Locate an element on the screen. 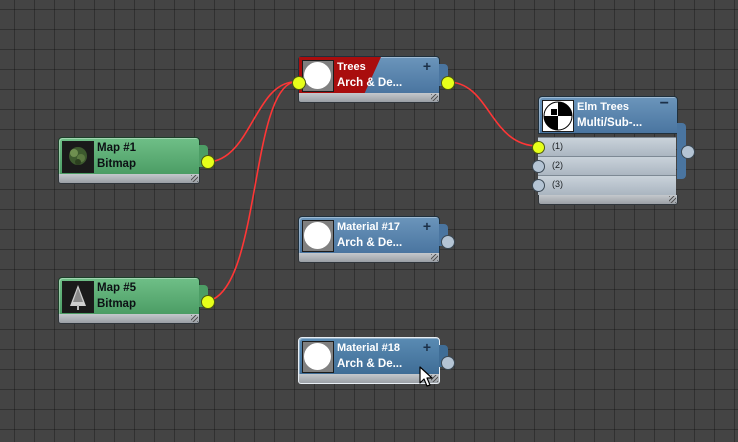  map5-node-header: Map #5 Bitmap is located at coordinates (129, 296).